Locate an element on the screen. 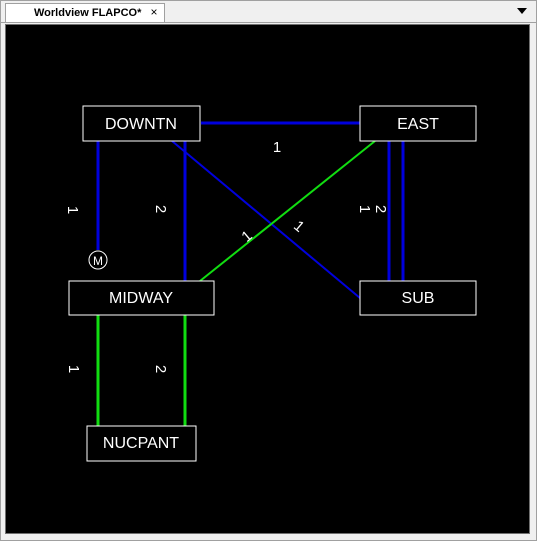 This screenshot has width=537, height=541. node-sub-label: SUB is located at coordinates (418, 298).